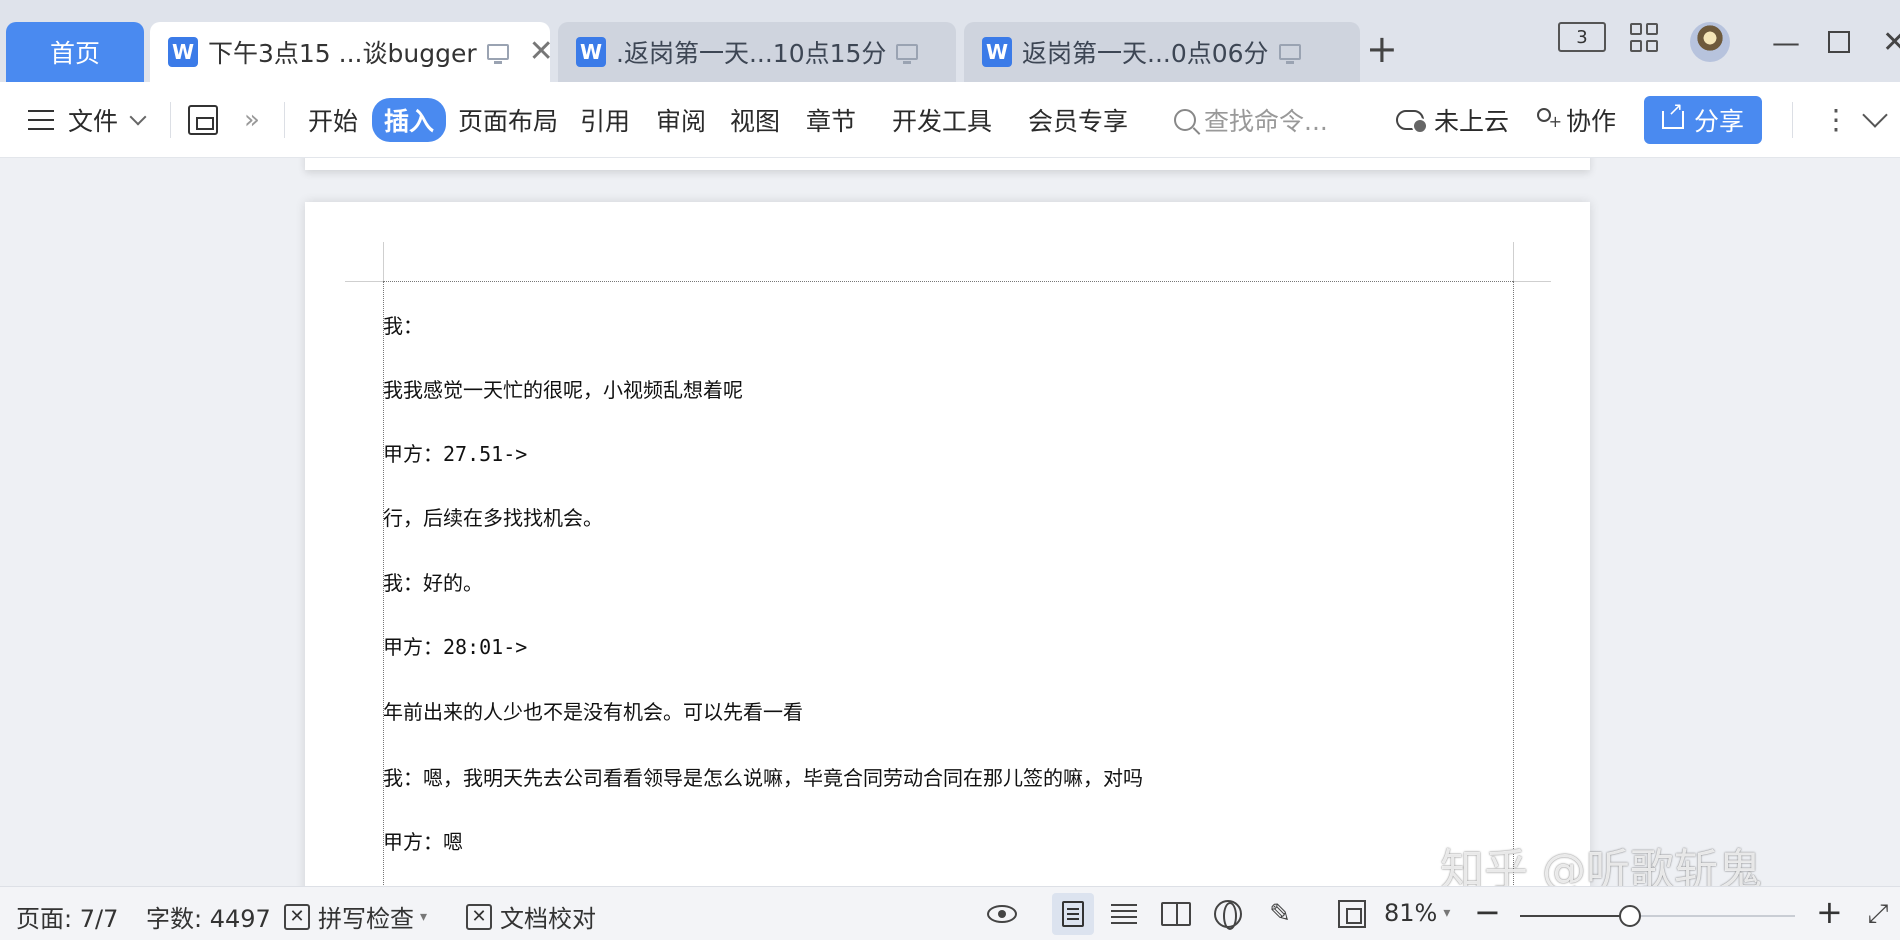  Describe the element at coordinates (1382, 49) in the screenshot. I see `new-tab-button: +` at that location.